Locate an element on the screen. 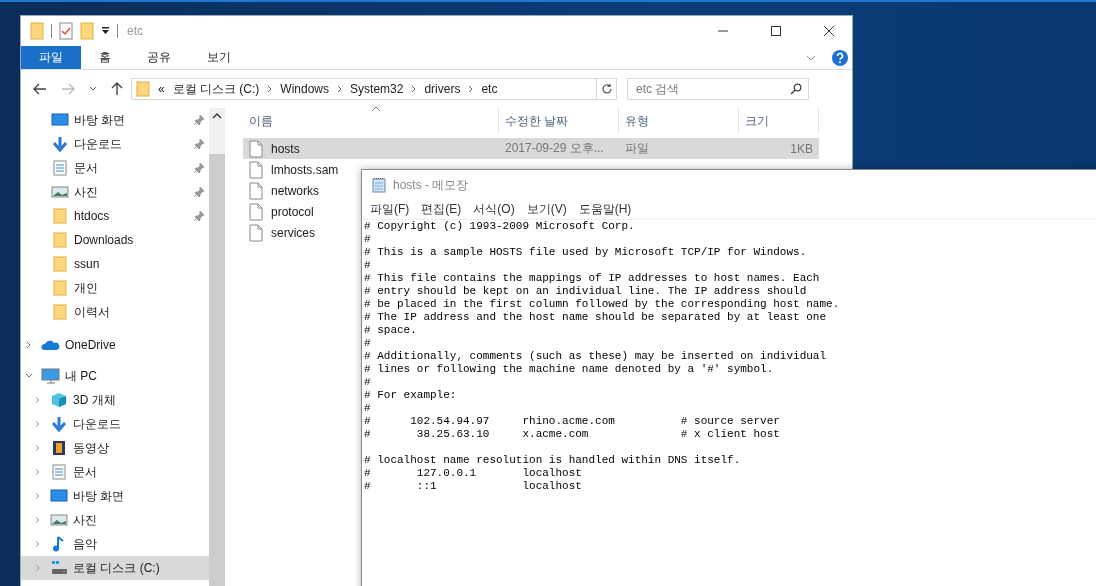 This screenshot has height=586, width=1096. properties-icon is located at coordinates (66, 31).